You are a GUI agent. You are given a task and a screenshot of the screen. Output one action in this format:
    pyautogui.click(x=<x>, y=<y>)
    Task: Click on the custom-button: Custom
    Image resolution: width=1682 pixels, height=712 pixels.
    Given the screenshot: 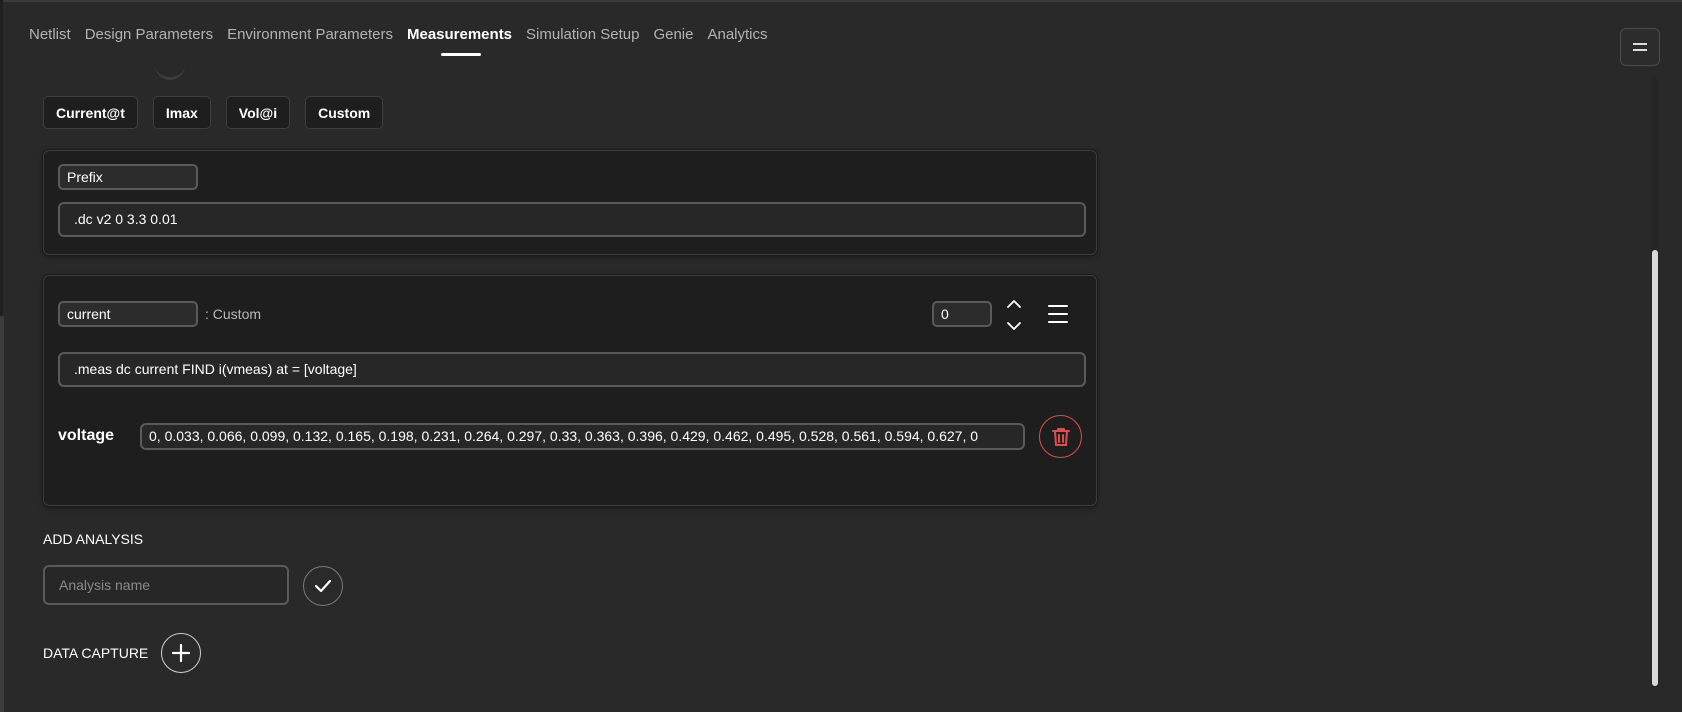 What is the action you would take?
    pyautogui.click(x=344, y=112)
    